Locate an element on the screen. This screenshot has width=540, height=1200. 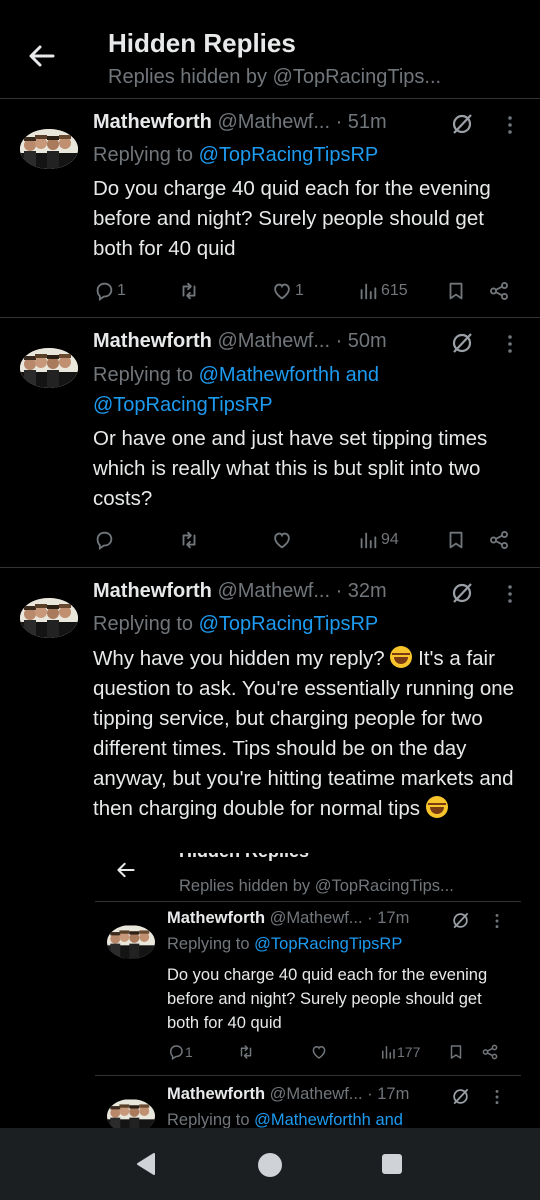
like-button is located at coordinates (283, 540).